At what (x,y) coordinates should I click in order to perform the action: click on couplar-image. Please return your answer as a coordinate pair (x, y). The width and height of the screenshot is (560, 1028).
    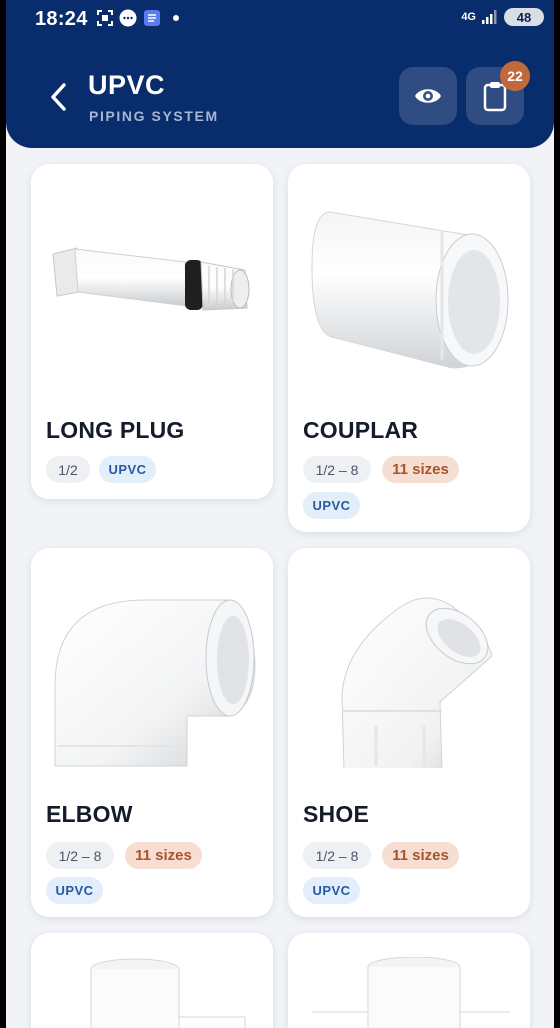
    Looking at the image, I should click on (410, 290).